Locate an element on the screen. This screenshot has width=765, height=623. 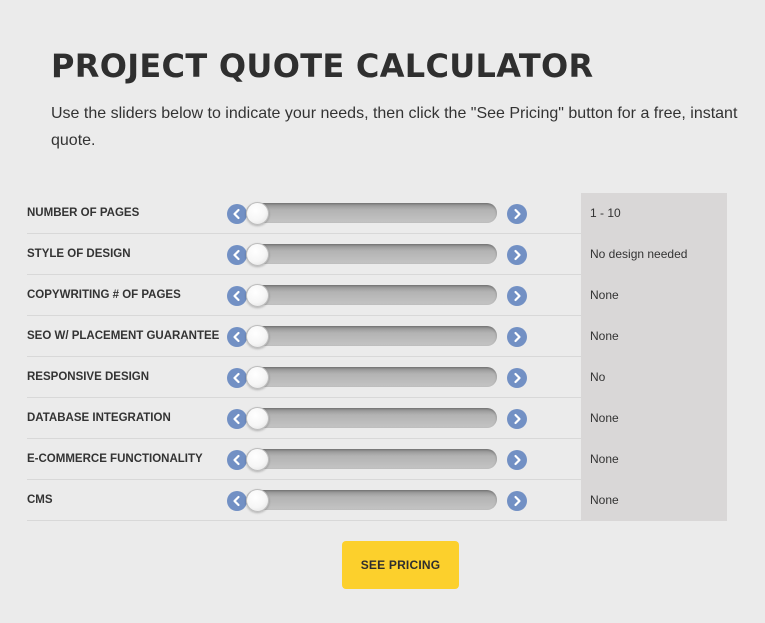
calculator-row-responsive-design: RESPONSIVE DESIGN No is located at coordinates (377, 377).